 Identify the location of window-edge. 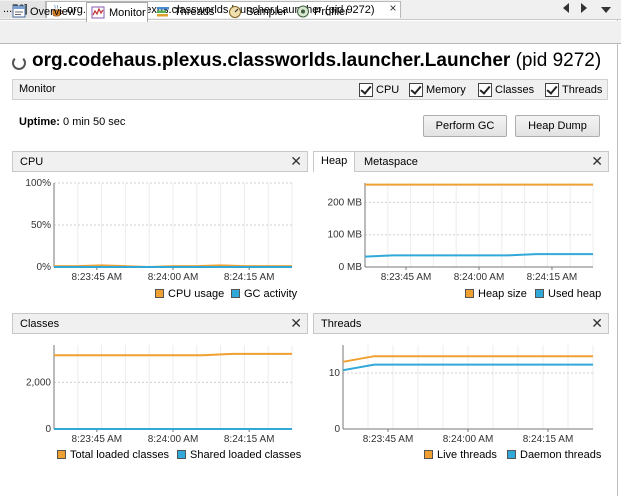
(617, 257).